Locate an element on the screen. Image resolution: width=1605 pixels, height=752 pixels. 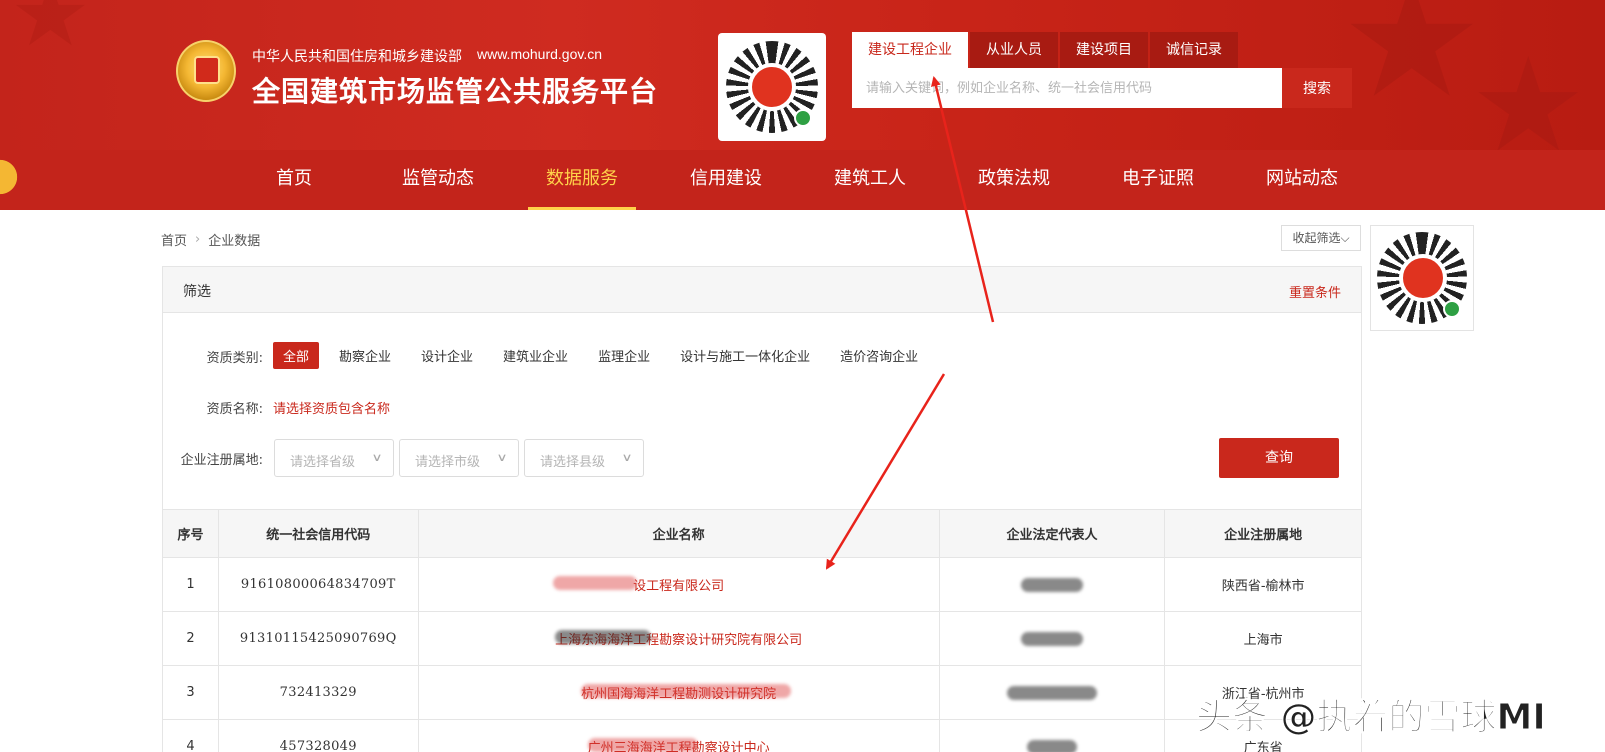
main-navigation: 首页 监管动态 数据服务 信用建设 建筑工人 政策法规 电子证照 网站动态 is located at coordinates (802, 180).